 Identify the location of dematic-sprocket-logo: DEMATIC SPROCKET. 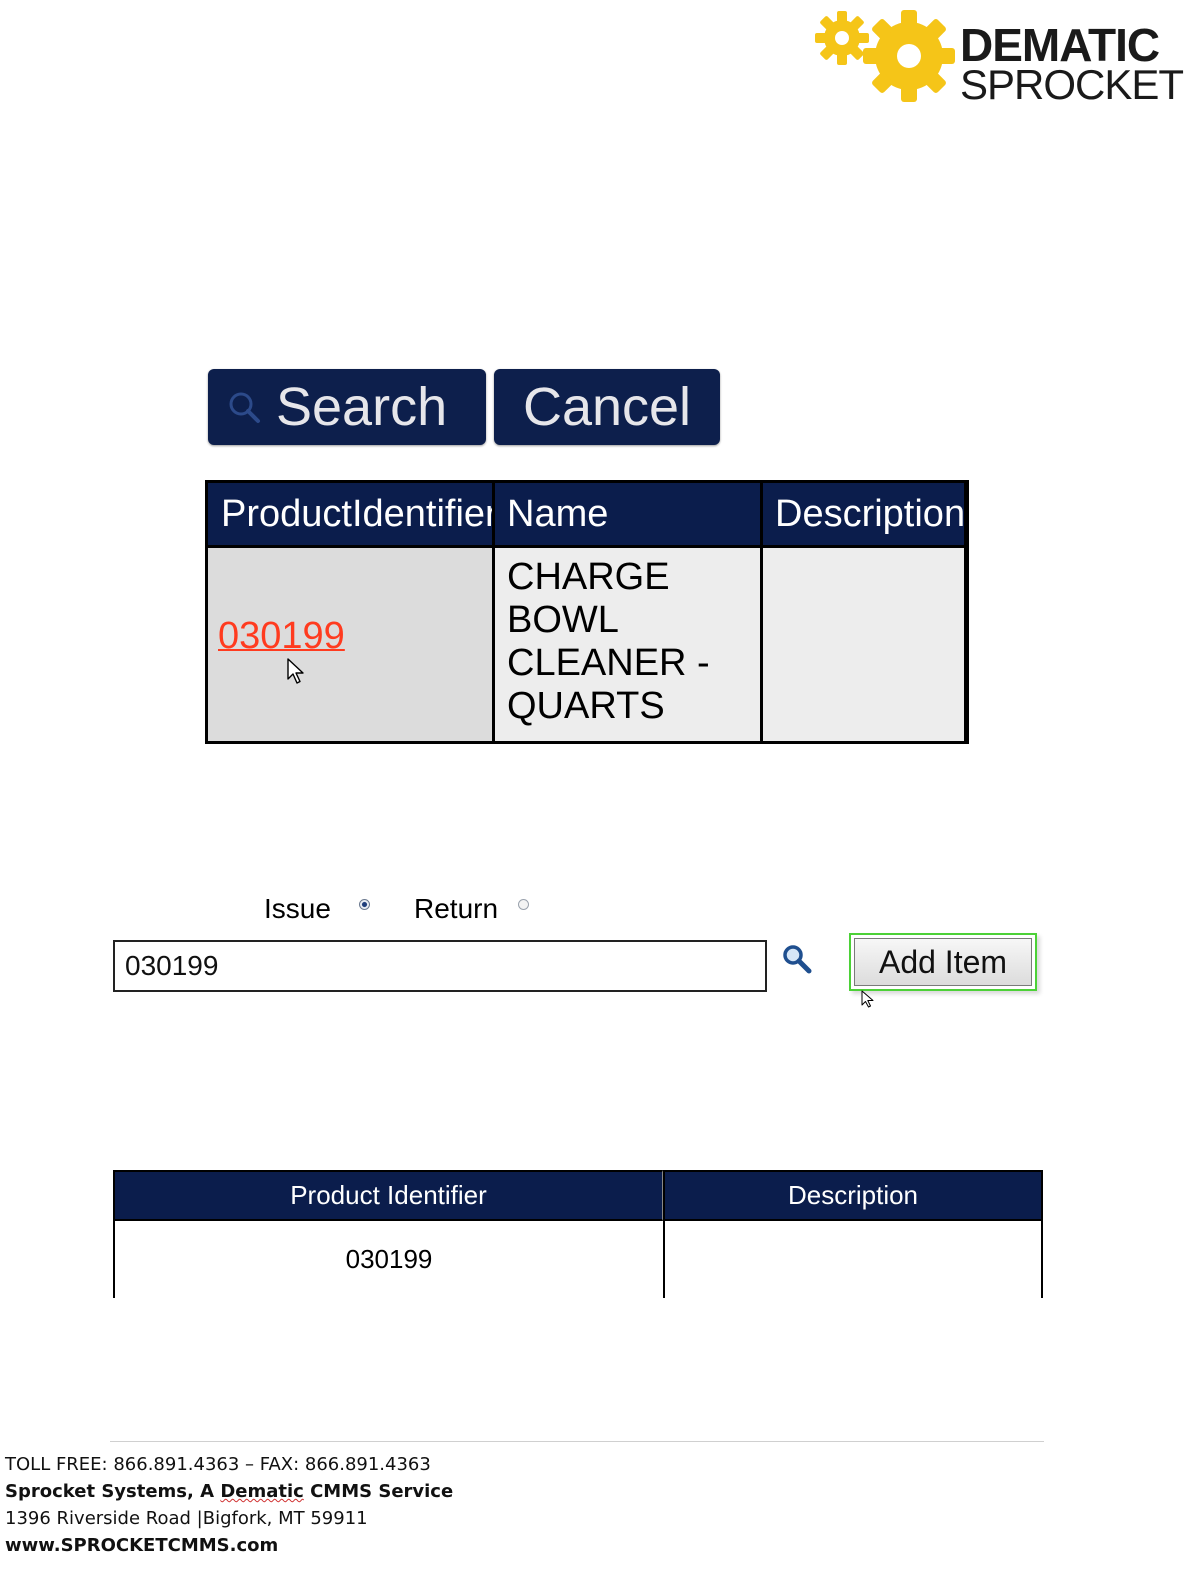
(998, 58).